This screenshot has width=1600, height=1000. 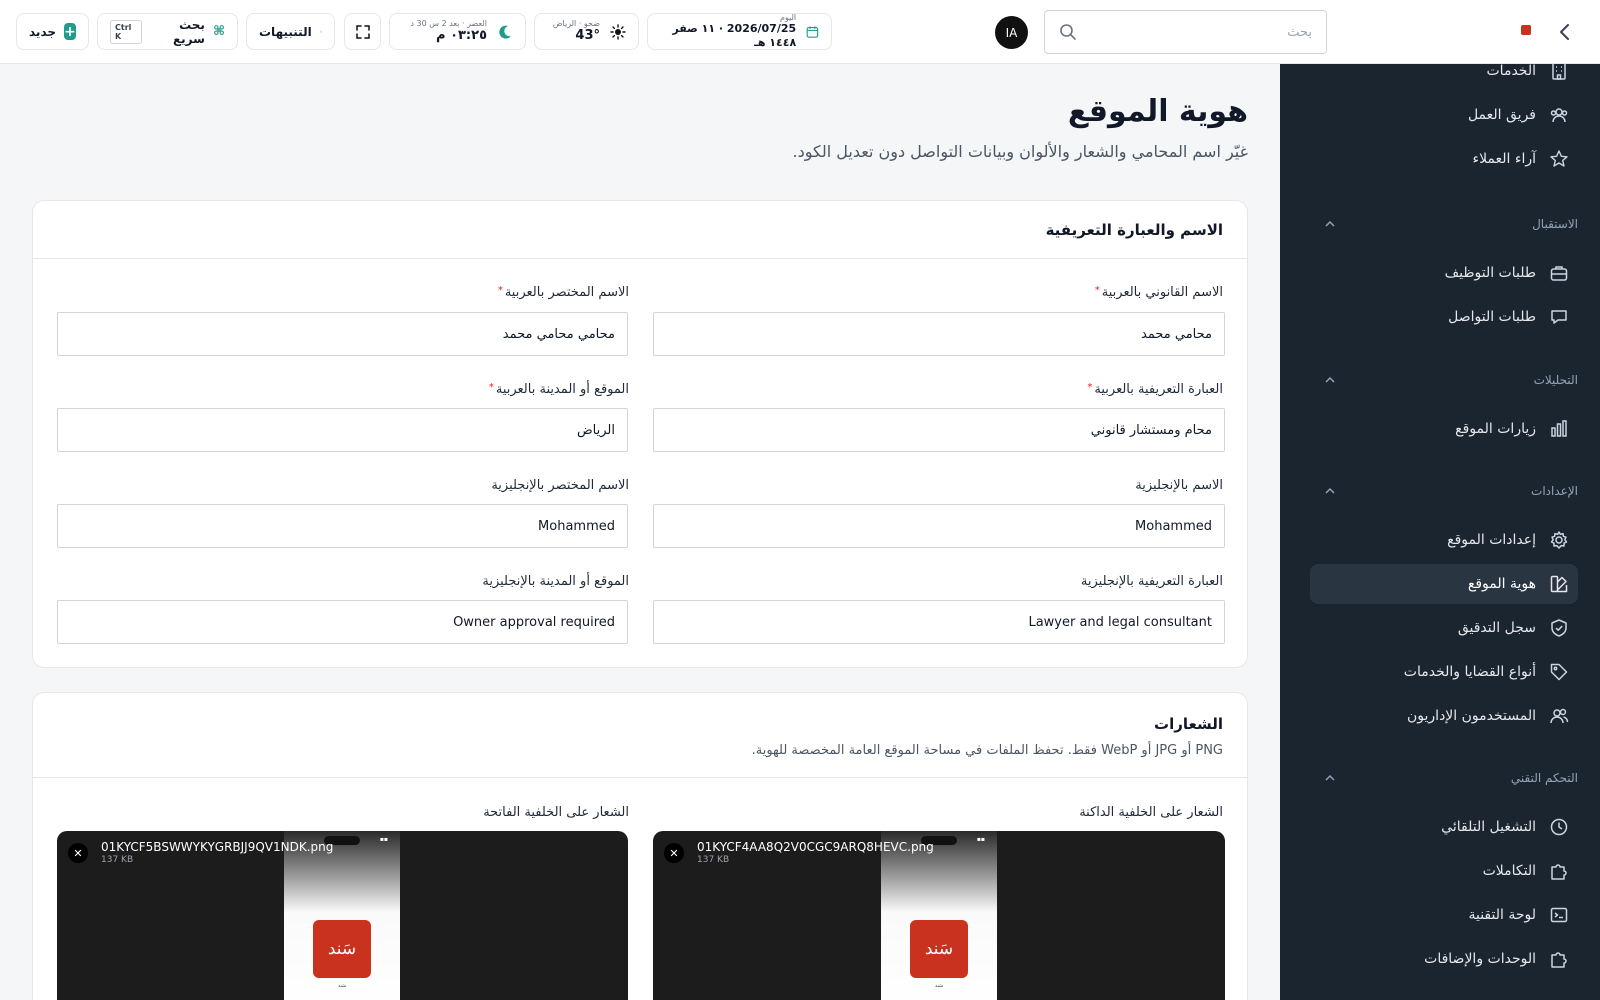 What do you see at coordinates (43, 31) in the screenshot?
I see `new-label: جديد` at bounding box center [43, 31].